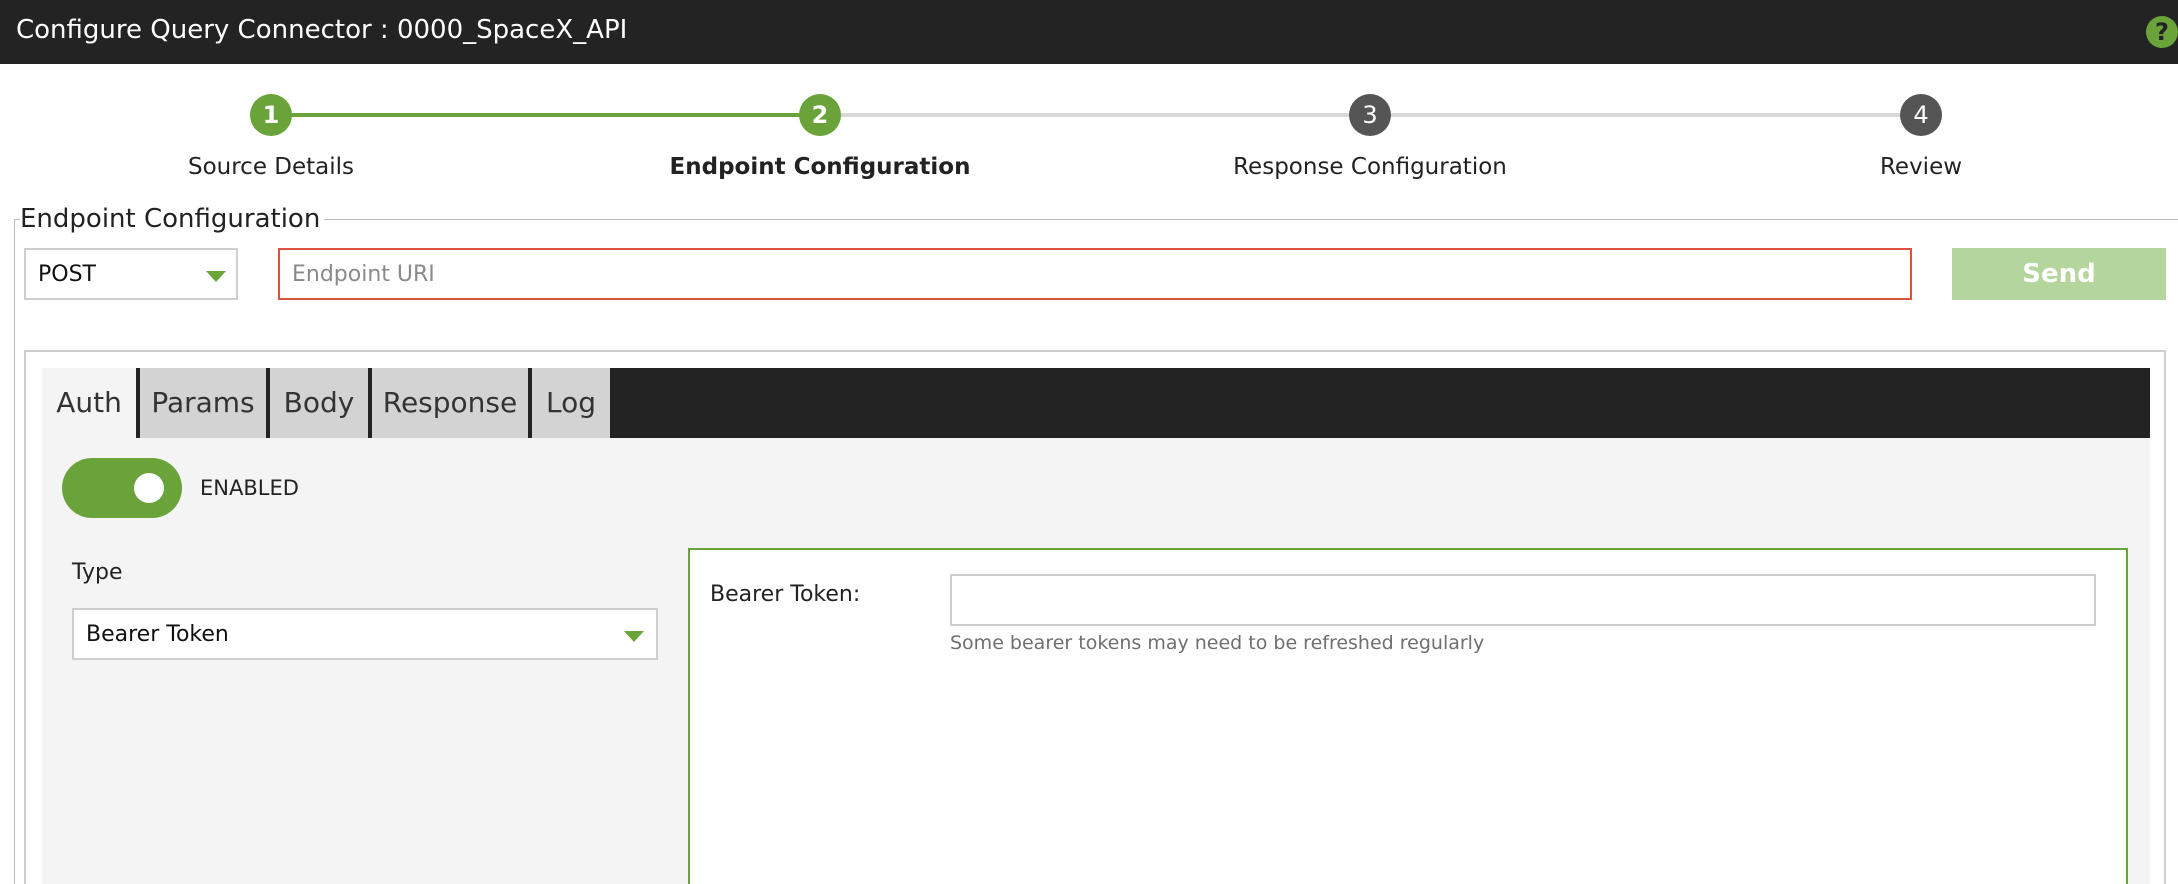  Describe the element at coordinates (1096, 403) in the screenshot. I see `request-tabs: Auth Params Body Response Log` at that location.